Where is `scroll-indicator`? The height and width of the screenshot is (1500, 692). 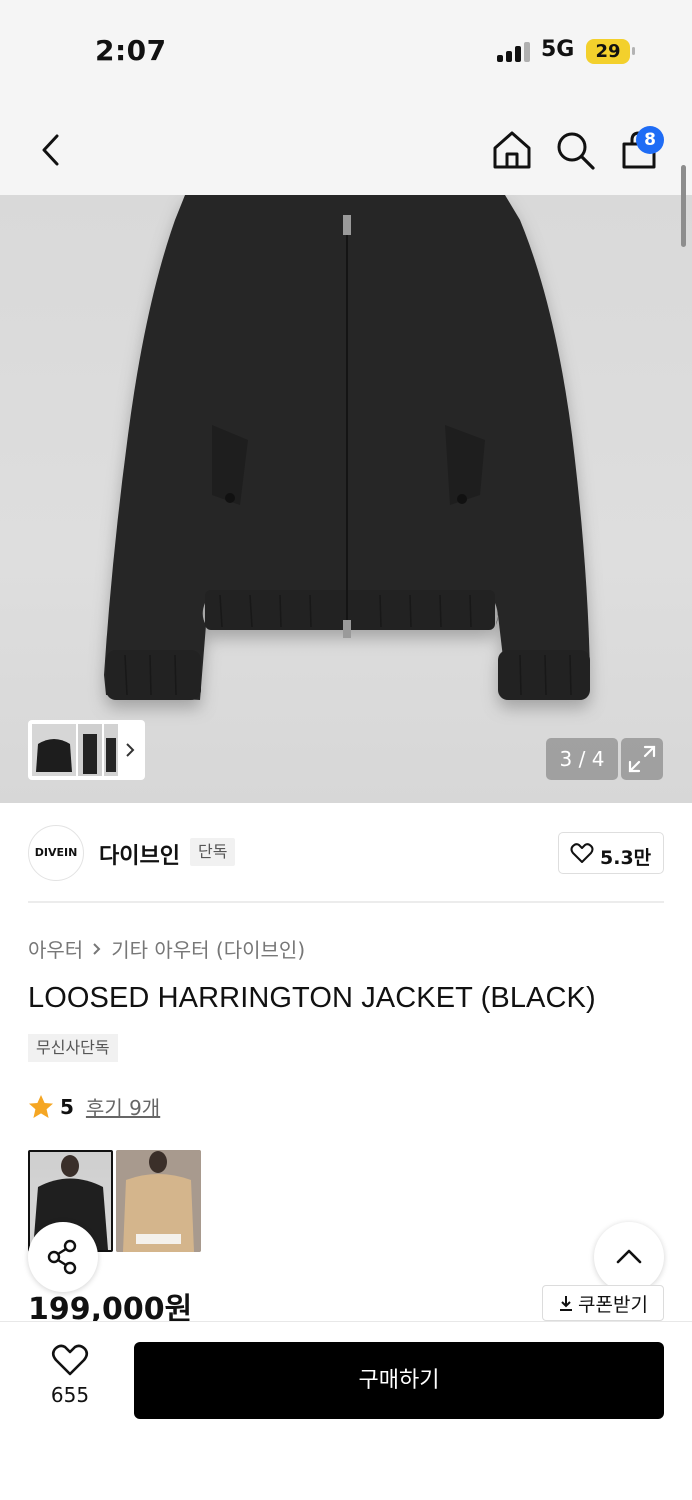 scroll-indicator is located at coordinates (683, 206).